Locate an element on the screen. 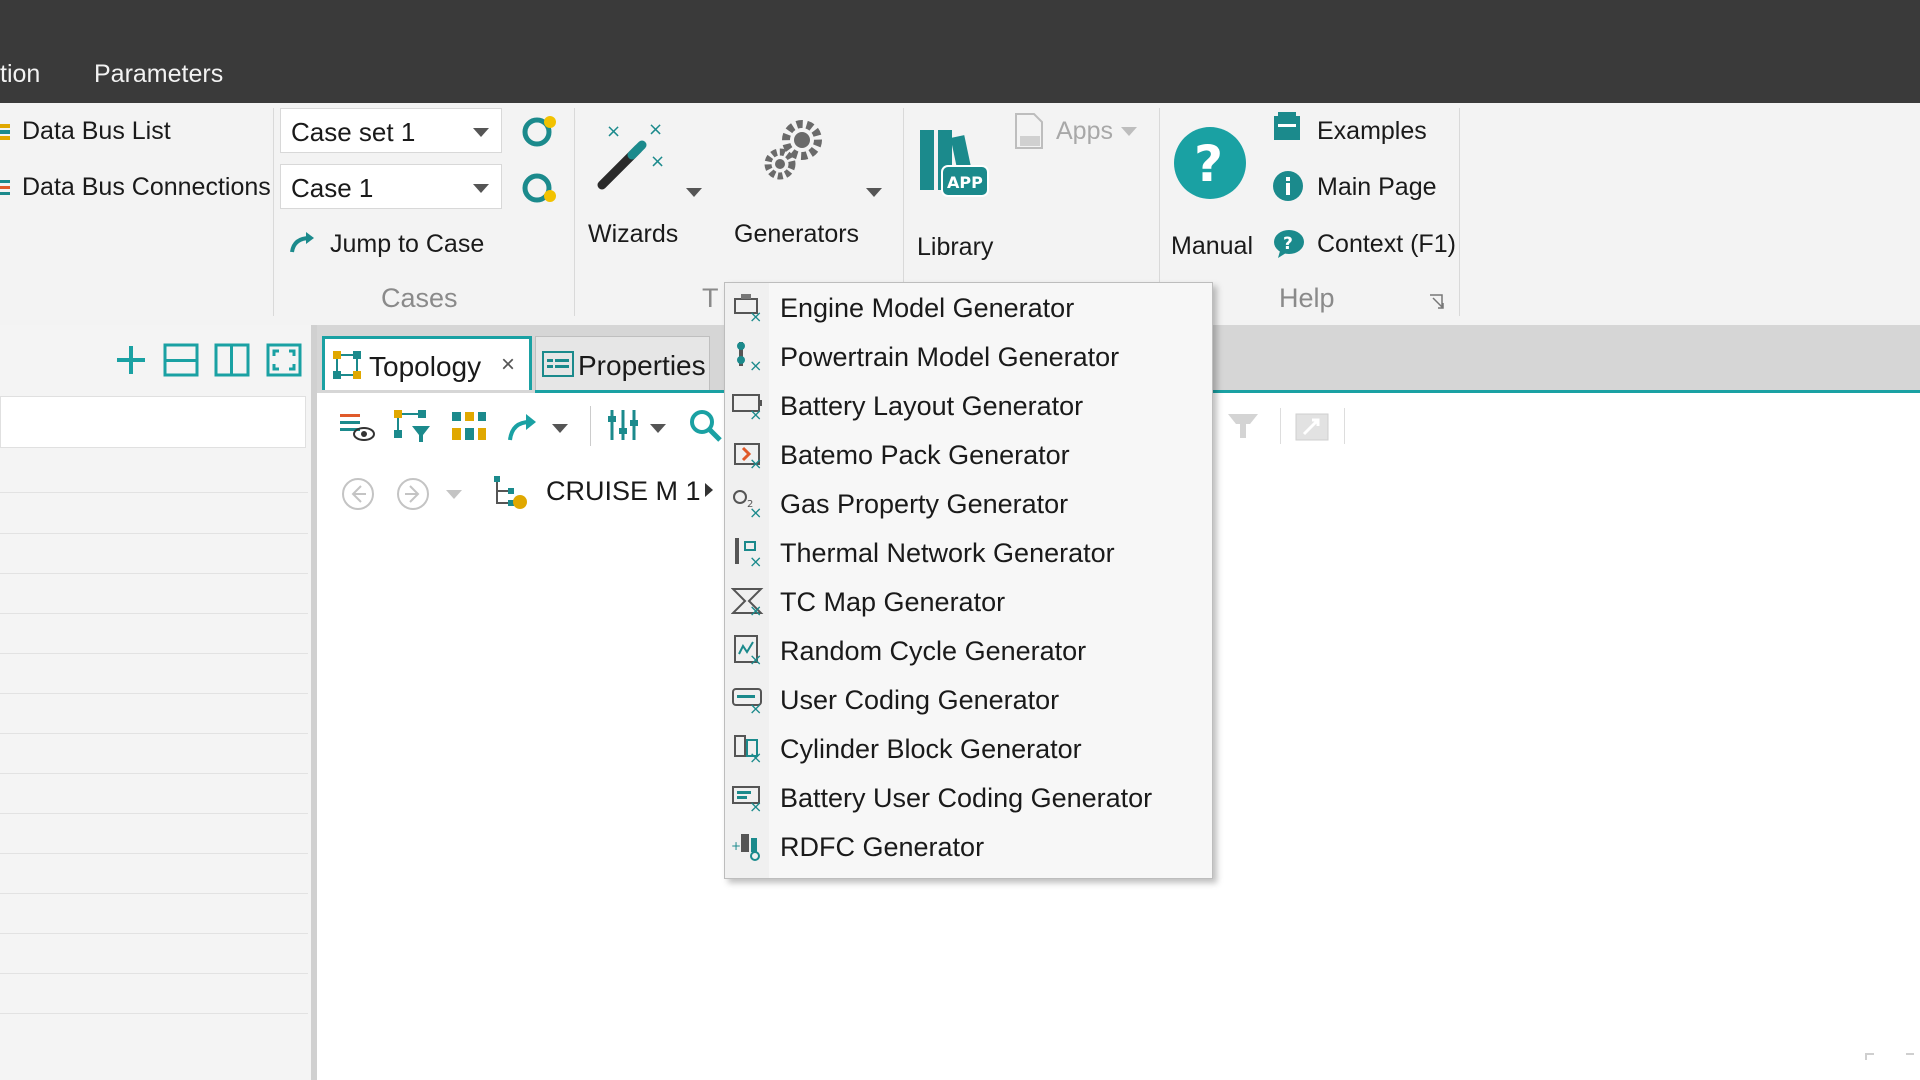  case-set-select: Case set 1 is located at coordinates (391, 130).